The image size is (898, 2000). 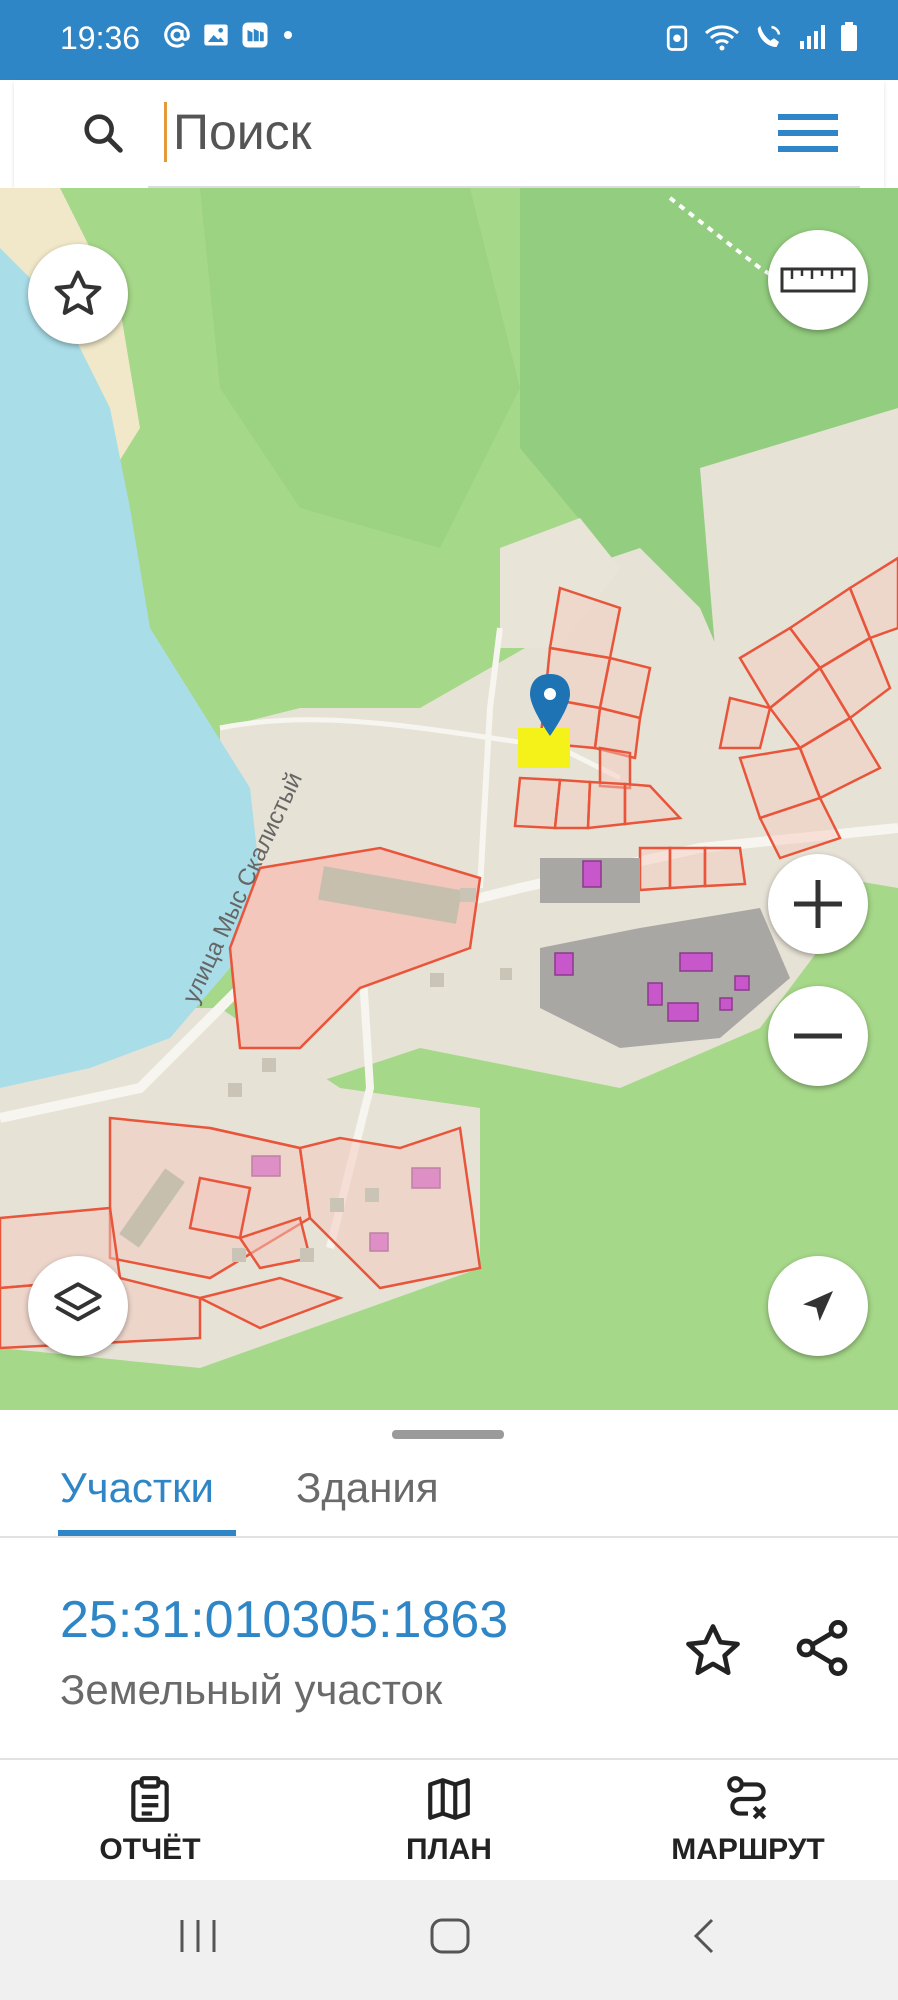 I want to click on alarm-icon, so click(x=677, y=39).